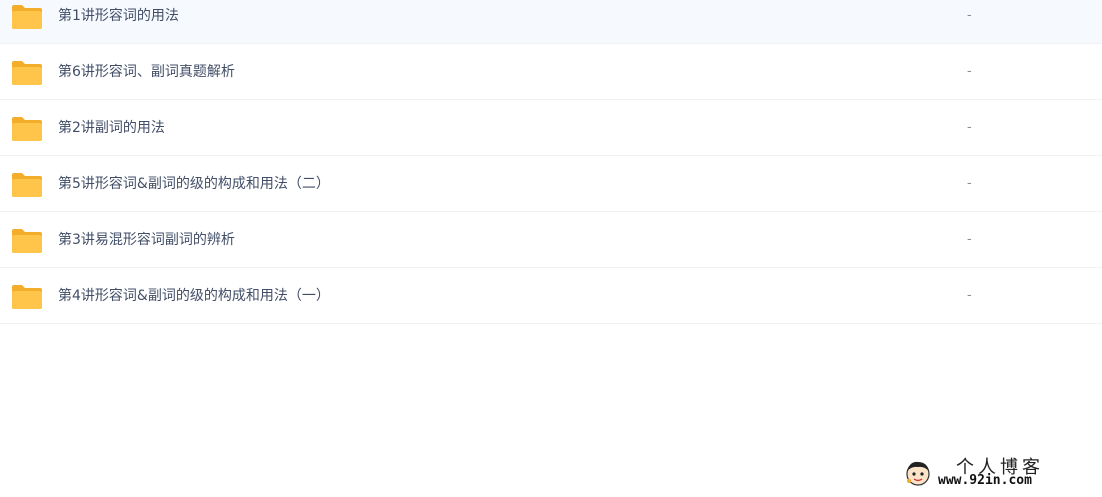  What do you see at coordinates (551, 72) in the screenshot?
I see `file-row: 第6讲形容词、副词真题解析 -` at bounding box center [551, 72].